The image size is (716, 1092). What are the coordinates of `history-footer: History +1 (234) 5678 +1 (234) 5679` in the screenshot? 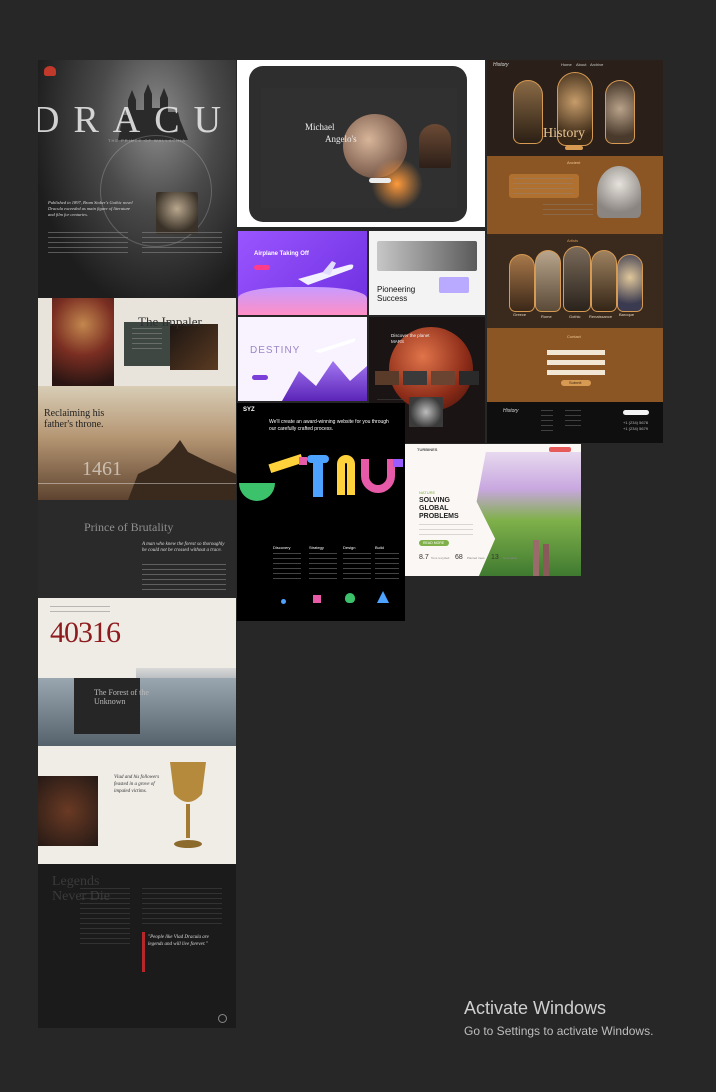 It's located at (575, 422).